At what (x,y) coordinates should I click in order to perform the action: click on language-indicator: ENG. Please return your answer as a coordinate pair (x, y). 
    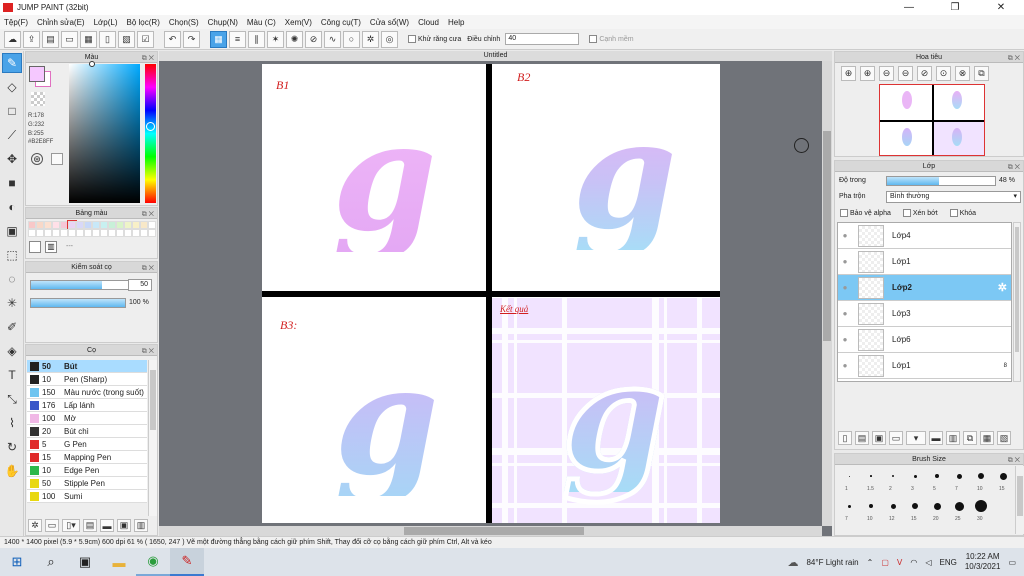
    Looking at the image, I should click on (948, 562).